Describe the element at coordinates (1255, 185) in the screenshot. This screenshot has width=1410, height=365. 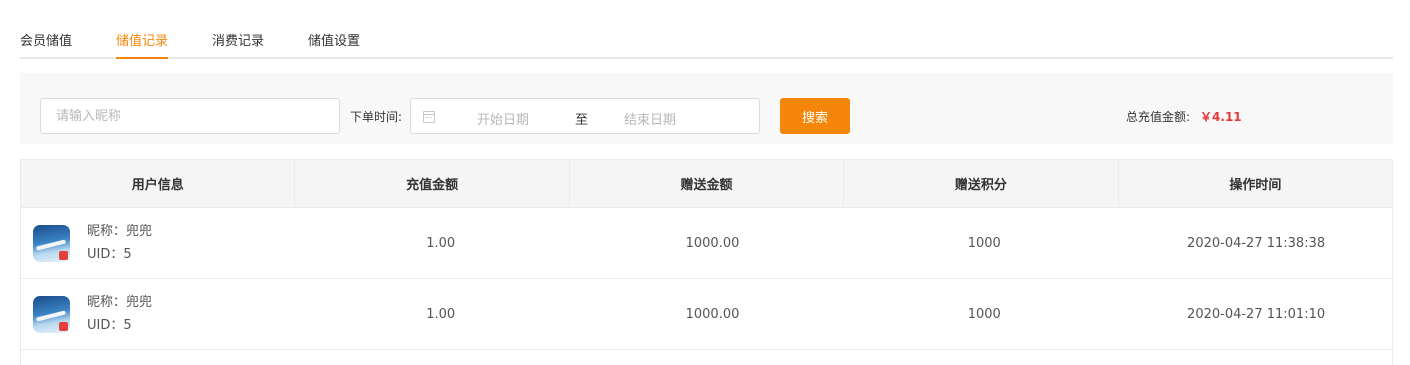
I see `column-header-operation-time: 操作时间` at that location.